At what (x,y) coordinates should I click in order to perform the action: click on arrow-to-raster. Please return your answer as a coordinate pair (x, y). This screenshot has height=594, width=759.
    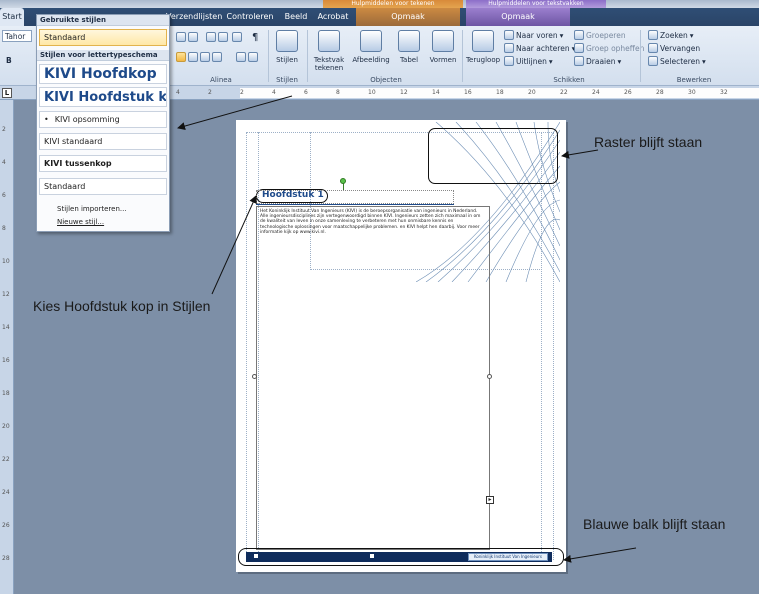
    Looking at the image, I should click on (580, 154).